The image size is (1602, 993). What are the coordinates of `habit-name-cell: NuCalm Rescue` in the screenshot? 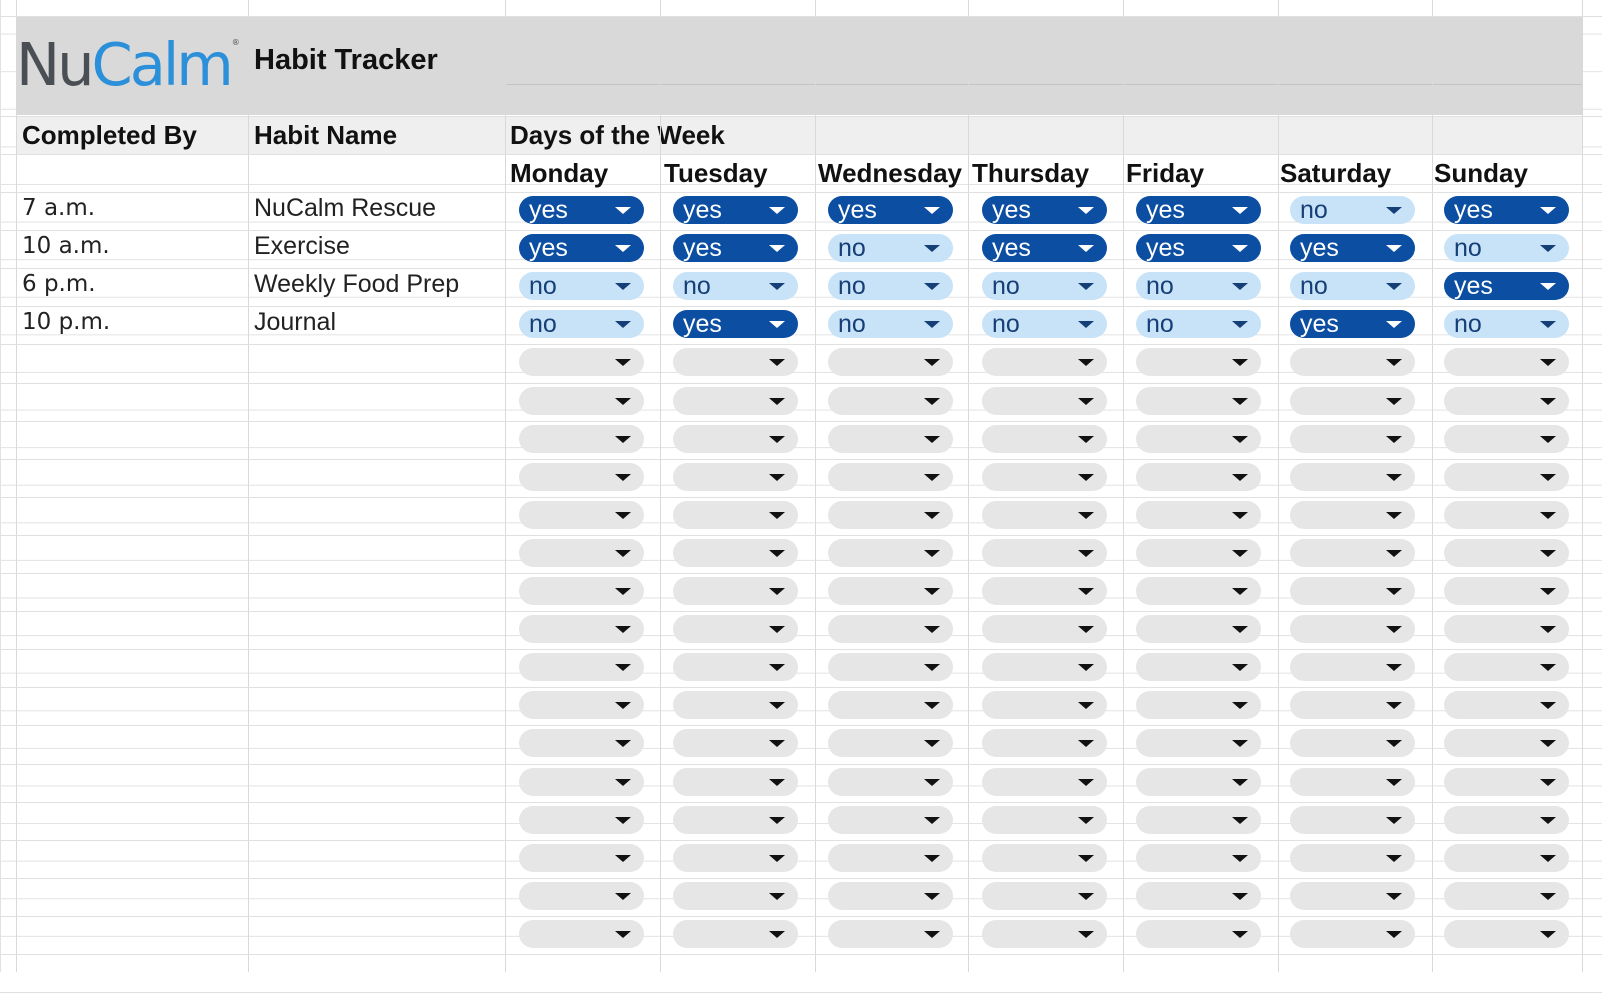 It's located at (345, 208).